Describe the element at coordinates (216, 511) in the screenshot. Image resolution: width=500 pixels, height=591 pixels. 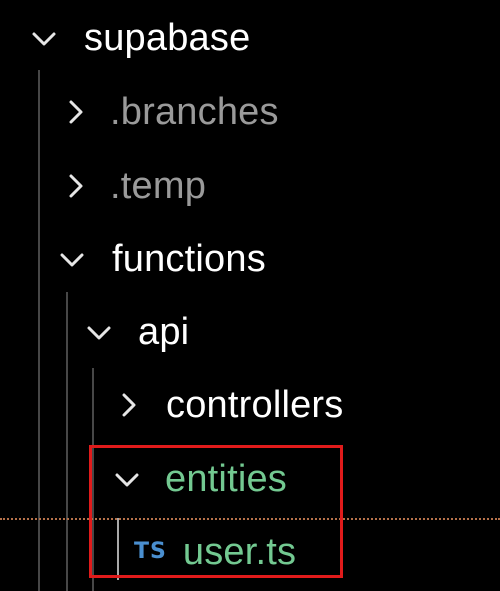
I see `highlight-box` at that location.